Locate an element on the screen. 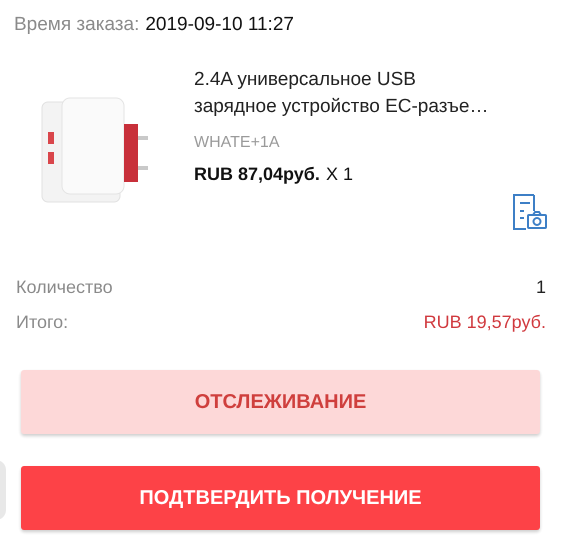 Image resolution: width=568 pixels, height=545 pixels. product-quantity: X 1 is located at coordinates (339, 174).